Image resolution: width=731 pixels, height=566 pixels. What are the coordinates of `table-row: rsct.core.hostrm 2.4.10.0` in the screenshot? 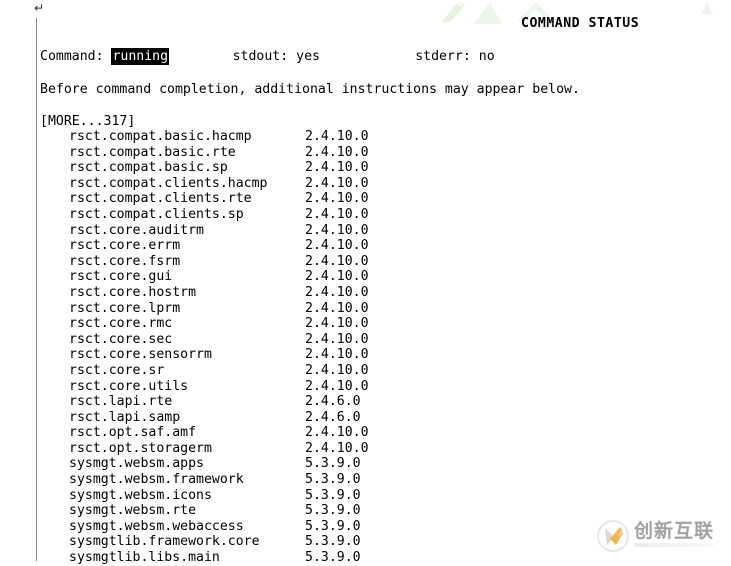 It's located at (385, 293).